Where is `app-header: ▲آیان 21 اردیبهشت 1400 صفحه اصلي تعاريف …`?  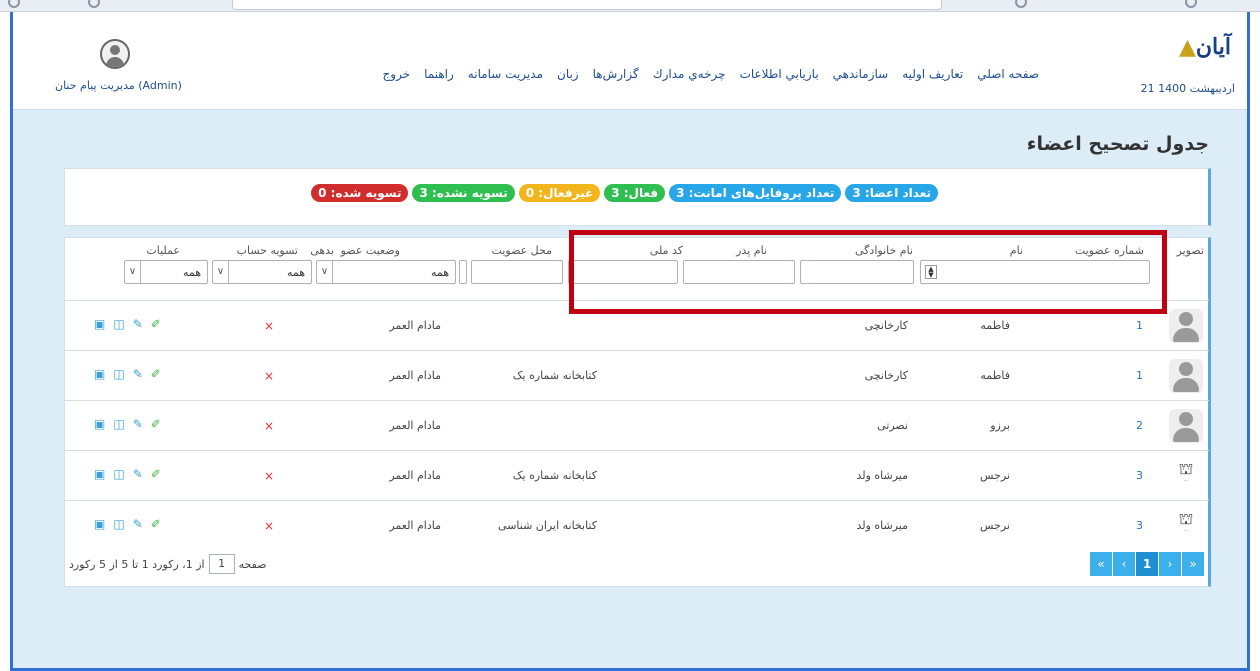 app-header: ▲آیان 21 اردیبهشت 1400 صفحه اصلي تعاريف … is located at coordinates (630, 61).